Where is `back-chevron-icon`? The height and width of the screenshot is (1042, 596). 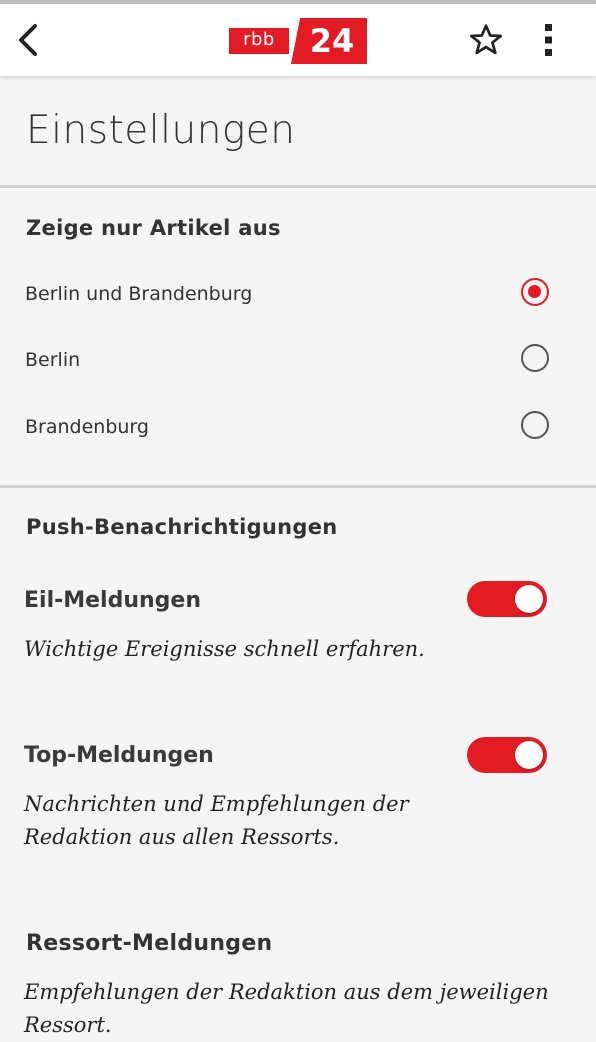
back-chevron-icon is located at coordinates (28, 40).